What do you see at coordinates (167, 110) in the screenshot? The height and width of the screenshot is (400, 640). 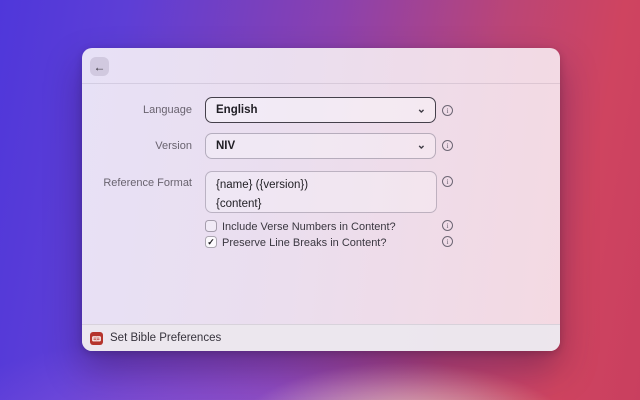 I see `language-label: Language` at bounding box center [167, 110].